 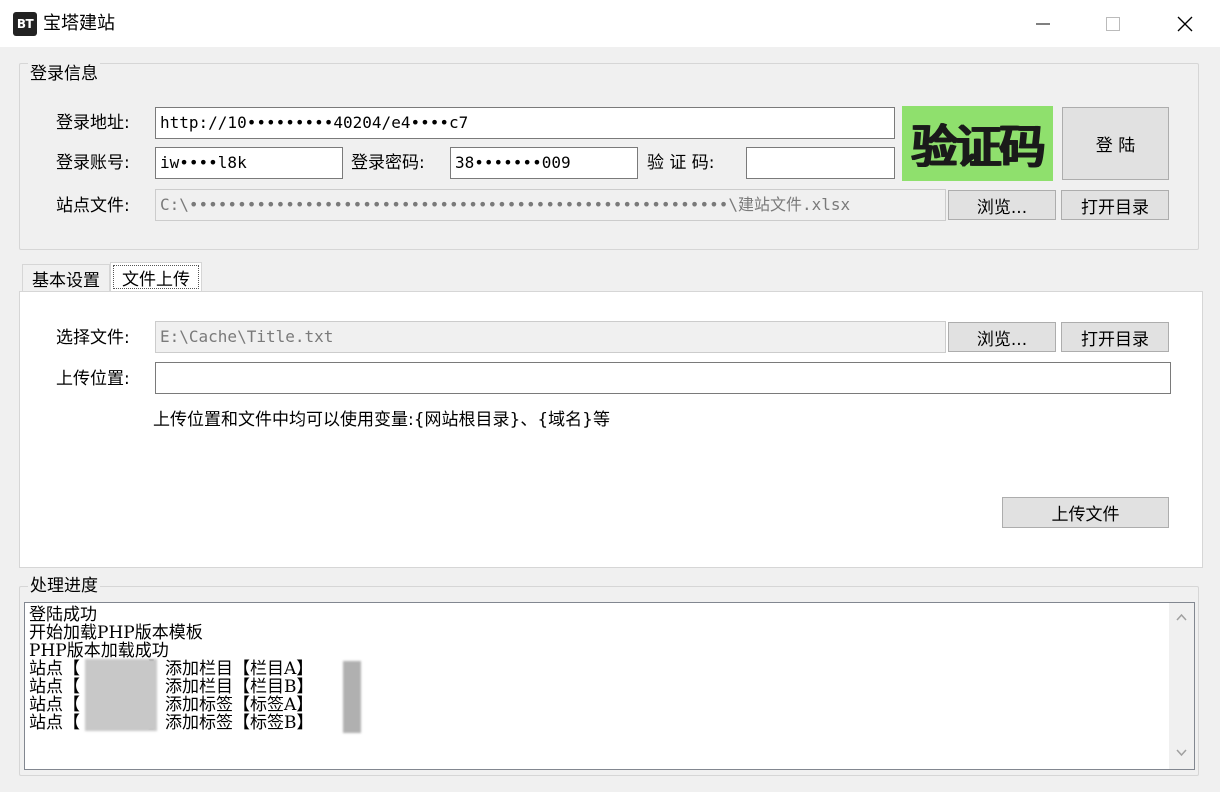 I want to click on password-label: 登录密码:, so click(x=388, y=163).